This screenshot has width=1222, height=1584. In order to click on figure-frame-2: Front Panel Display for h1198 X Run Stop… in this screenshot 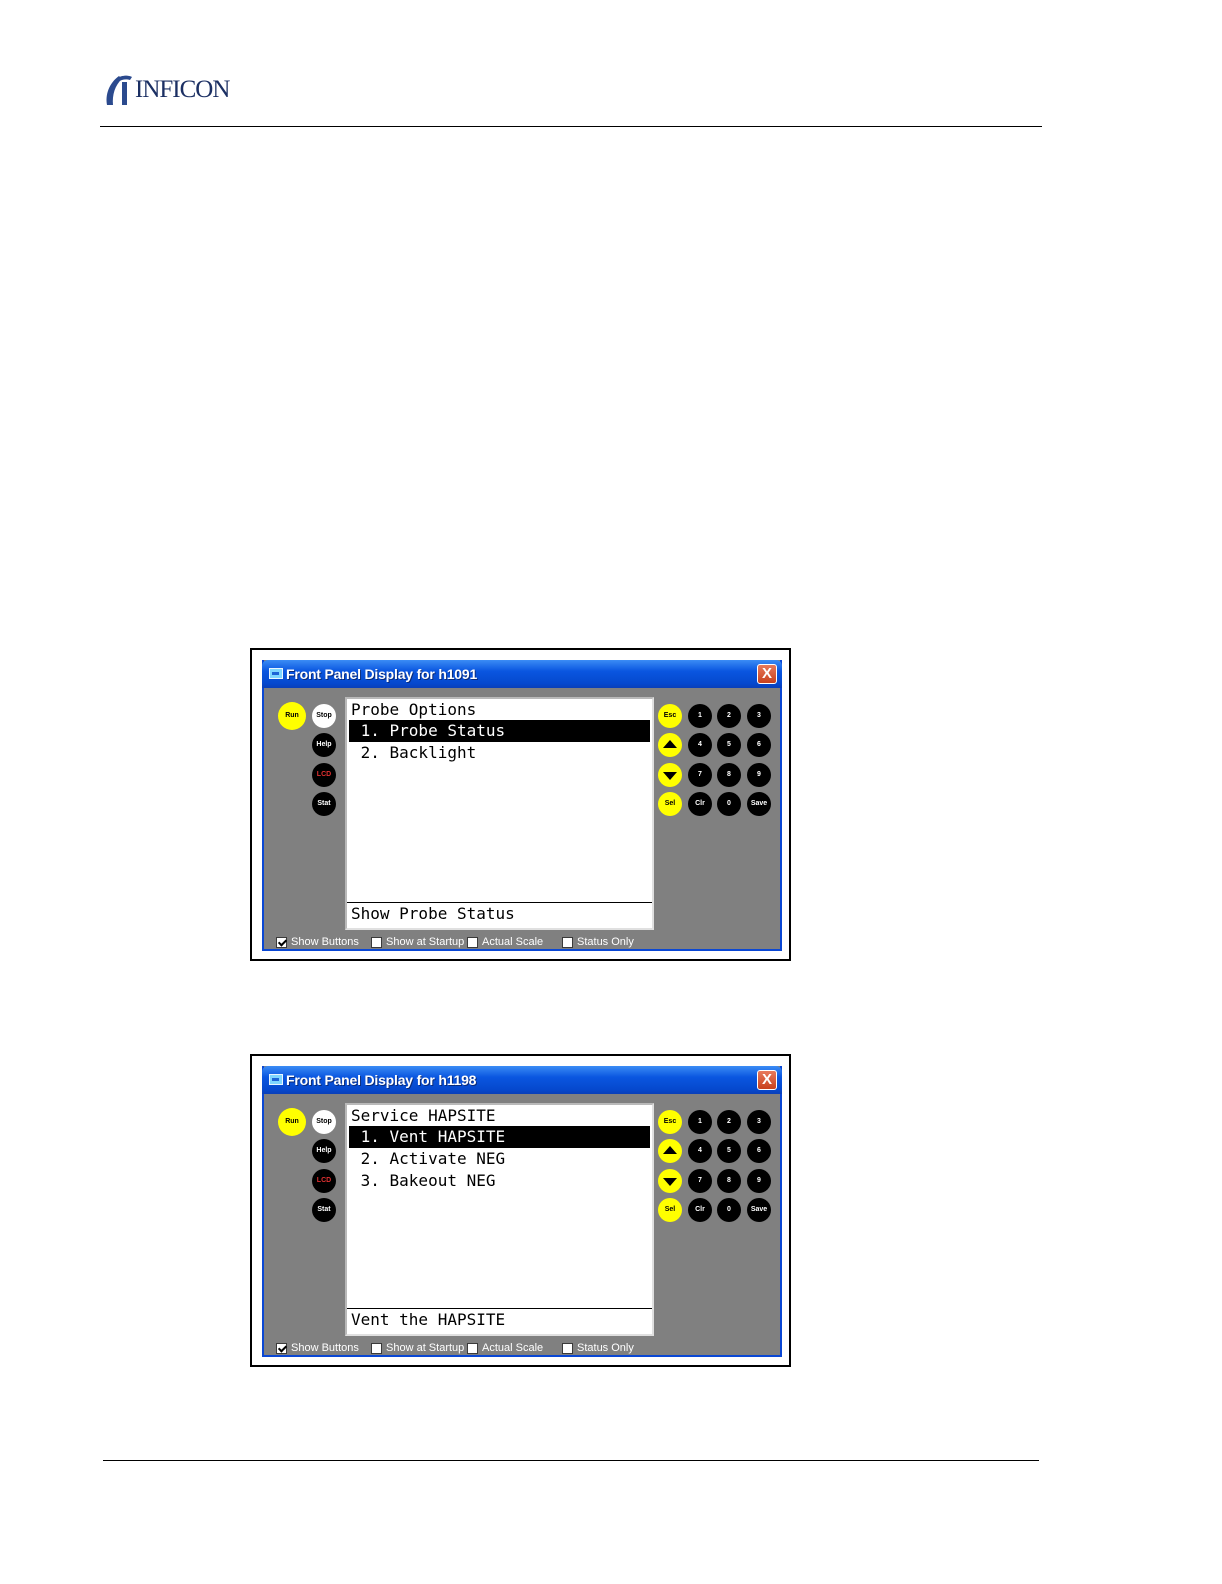, I will do `click(520, 1210)`.